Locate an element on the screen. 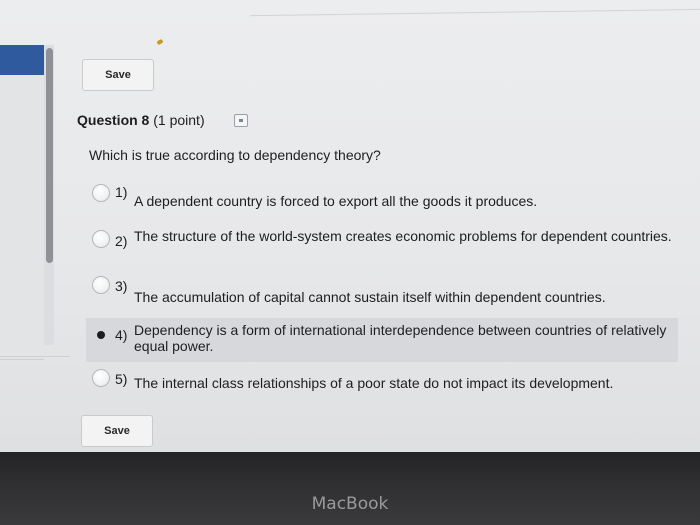 The image size is (700, 525). option-number: 1) is located at coordinates (121, 192).